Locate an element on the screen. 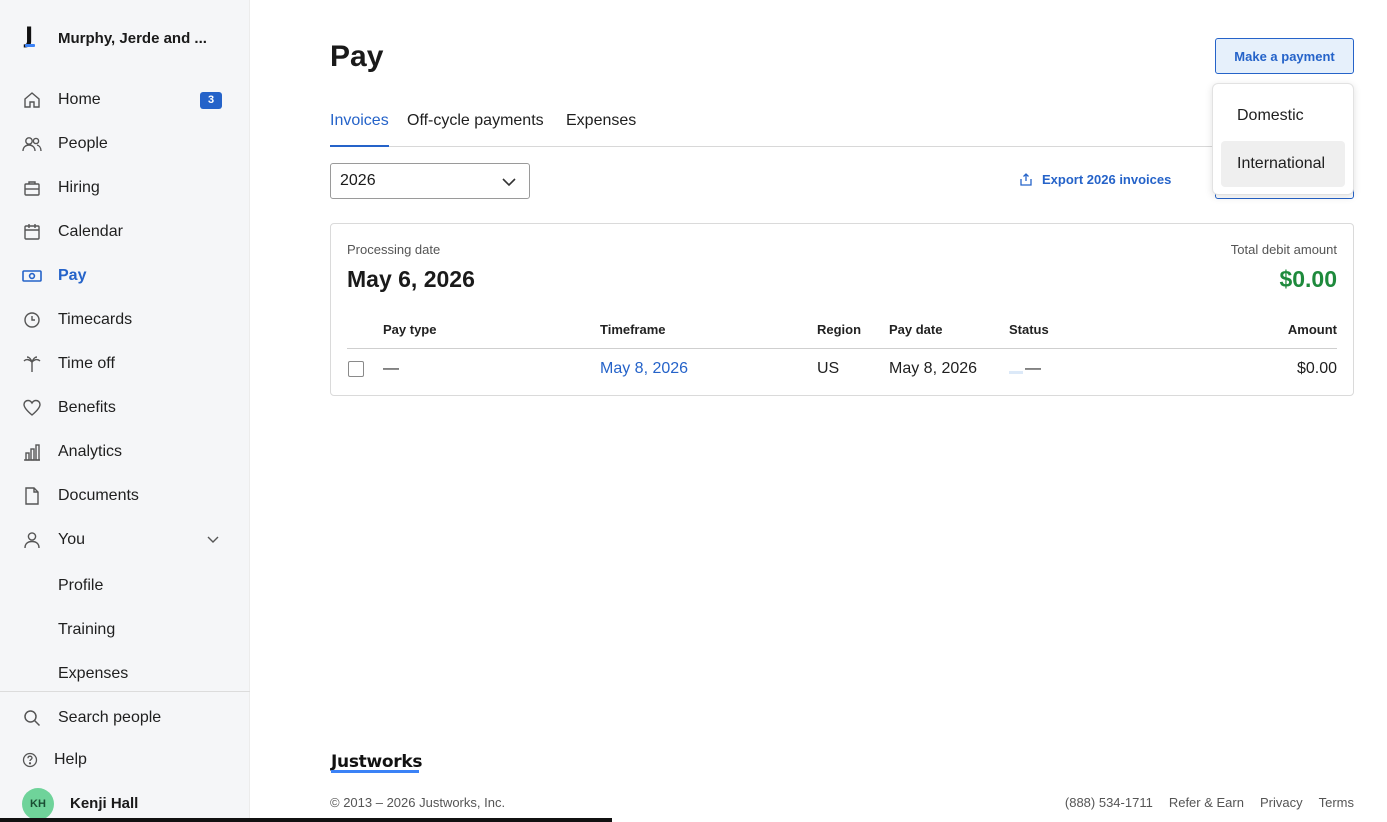 The image size is (1387, 822). search-people-label: Search people is located at coordinates (110, 717).